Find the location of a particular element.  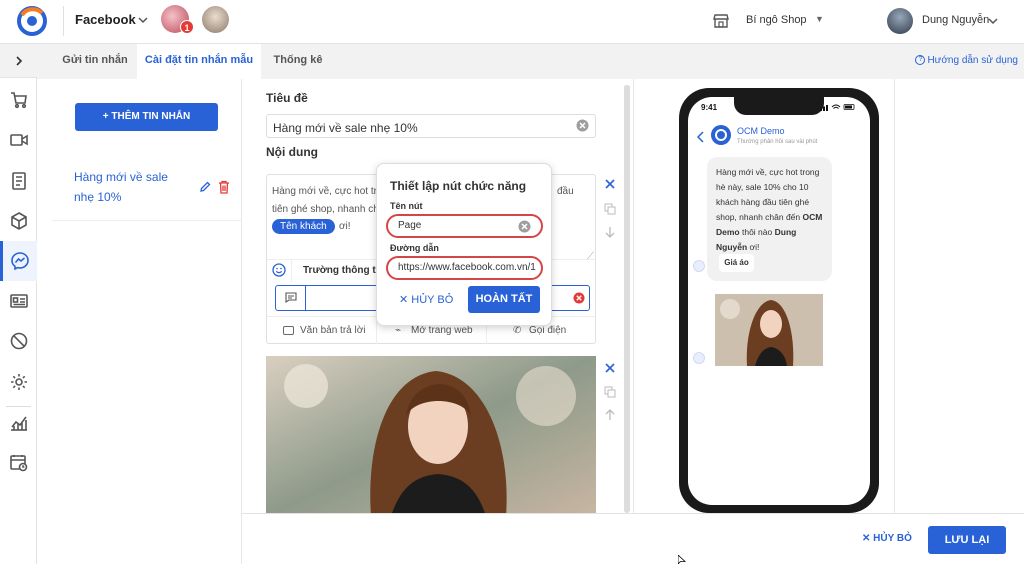

arrow-up-icon is located at coordinates (610, 415).